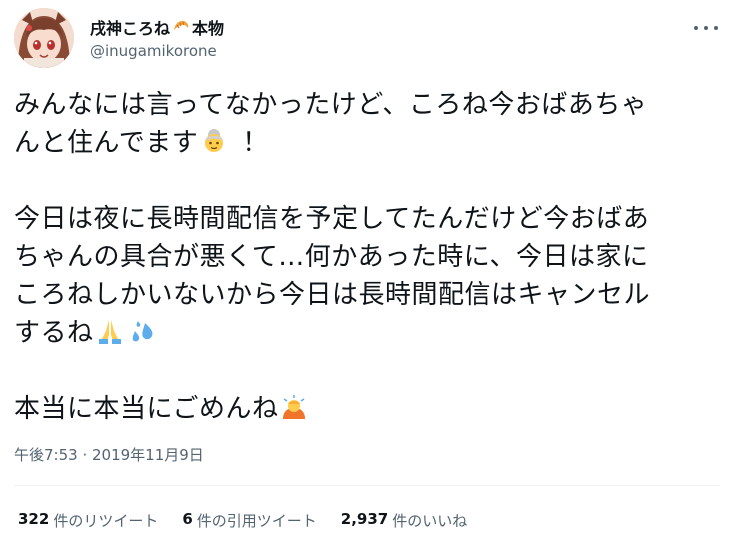  I want to click on folded-hands-emoji-icon, so click(110, 331).